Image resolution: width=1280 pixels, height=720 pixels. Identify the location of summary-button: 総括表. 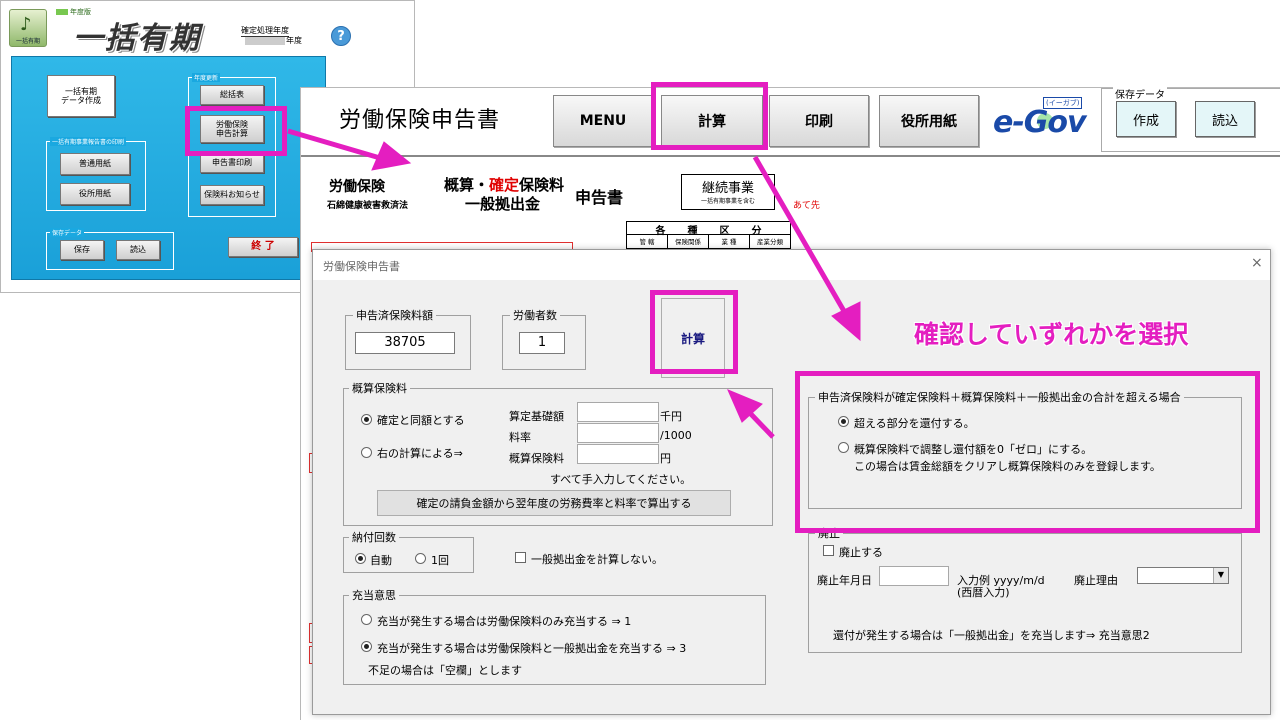
(232, 95).